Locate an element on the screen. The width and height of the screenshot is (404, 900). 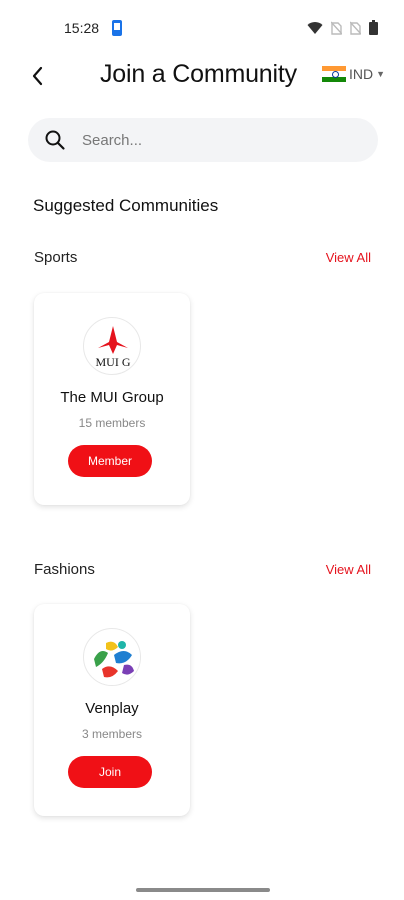
mui-logo-icon: MUI G is located at coordinates (113, 347).